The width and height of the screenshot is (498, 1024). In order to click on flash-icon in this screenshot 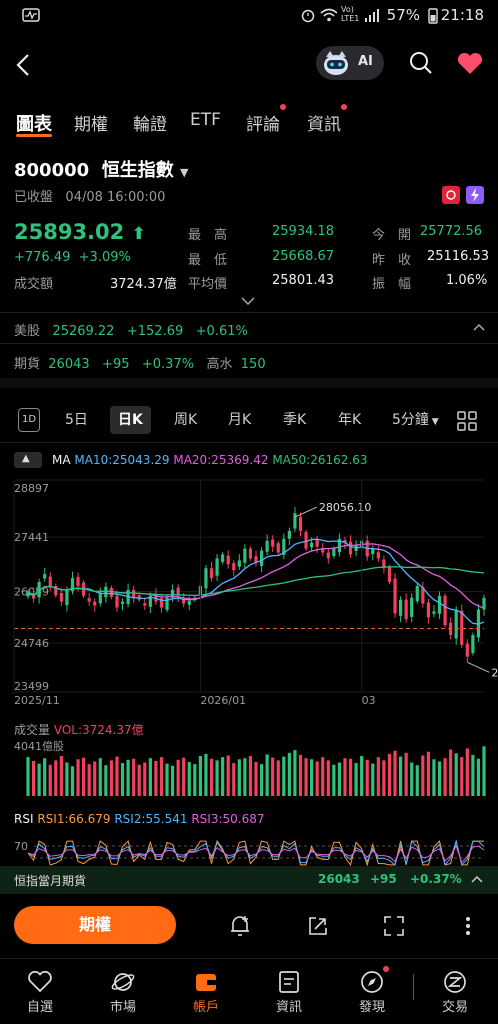, I will do `click(475, 195)`.